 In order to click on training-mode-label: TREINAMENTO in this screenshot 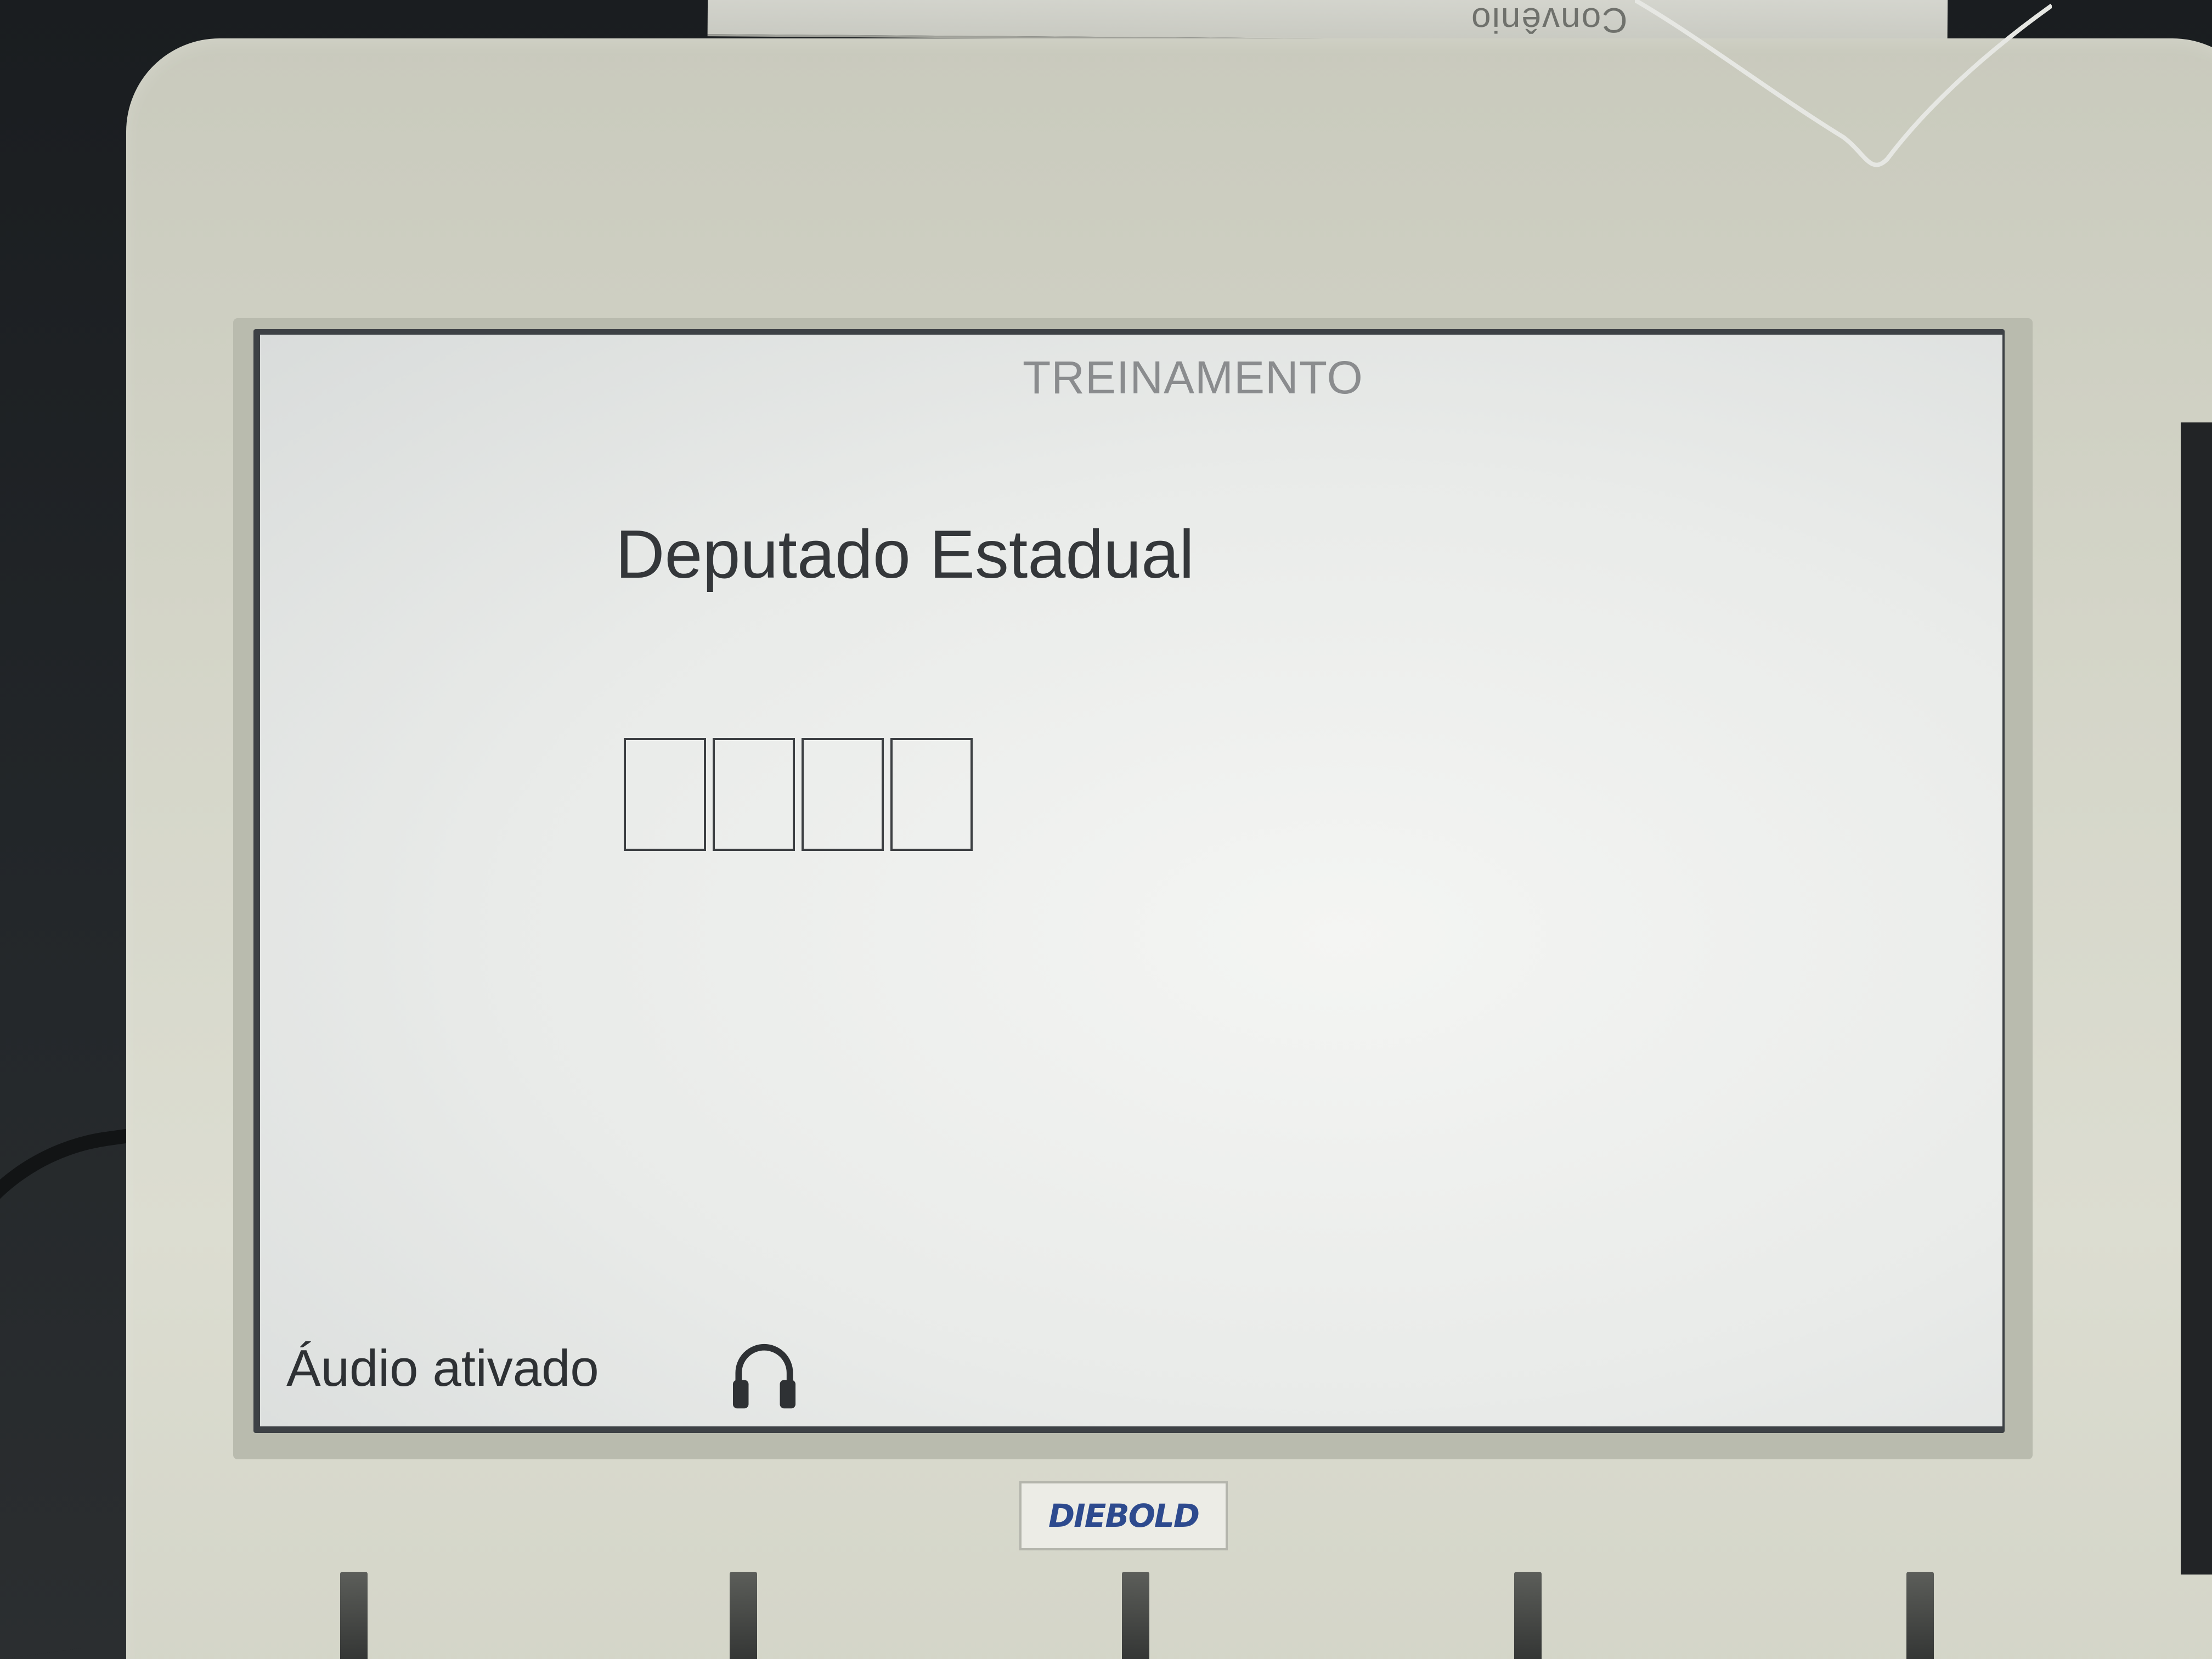, I will do `click(1193, 377)`.